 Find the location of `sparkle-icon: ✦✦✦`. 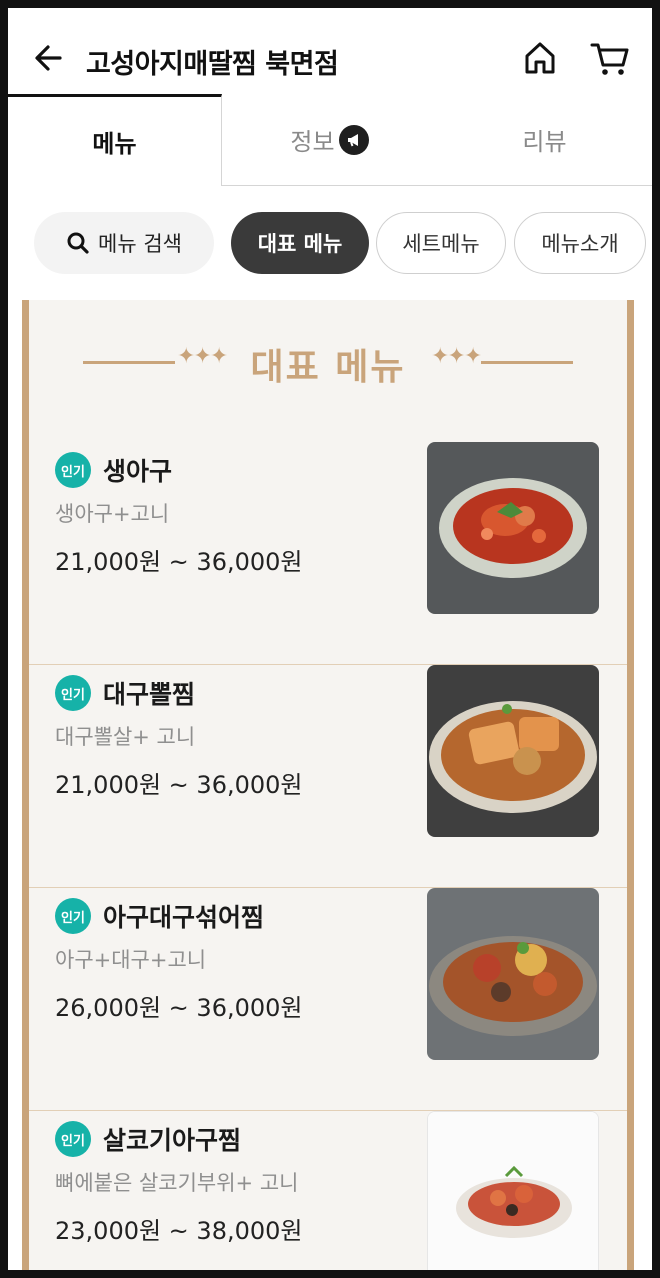

sparkle-icon: ✦✦✦ is located at coordinates (456, 356).